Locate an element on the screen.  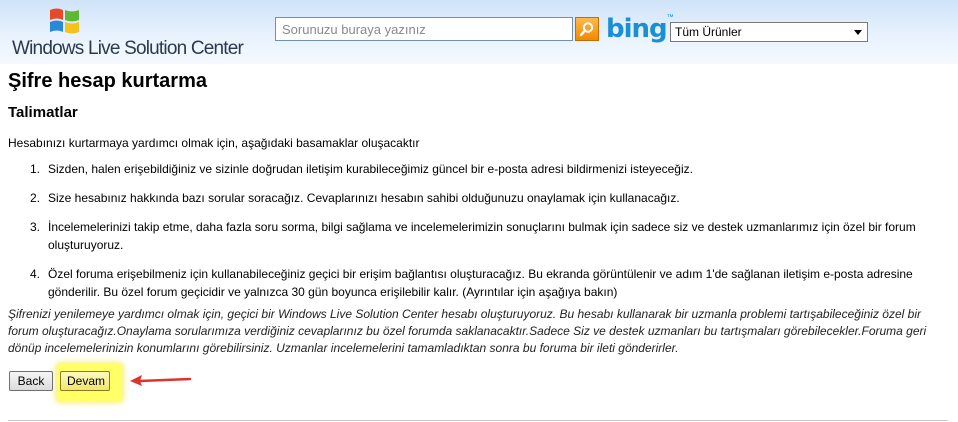
bing-logo: bing™ is located at coordinates (640, 29).